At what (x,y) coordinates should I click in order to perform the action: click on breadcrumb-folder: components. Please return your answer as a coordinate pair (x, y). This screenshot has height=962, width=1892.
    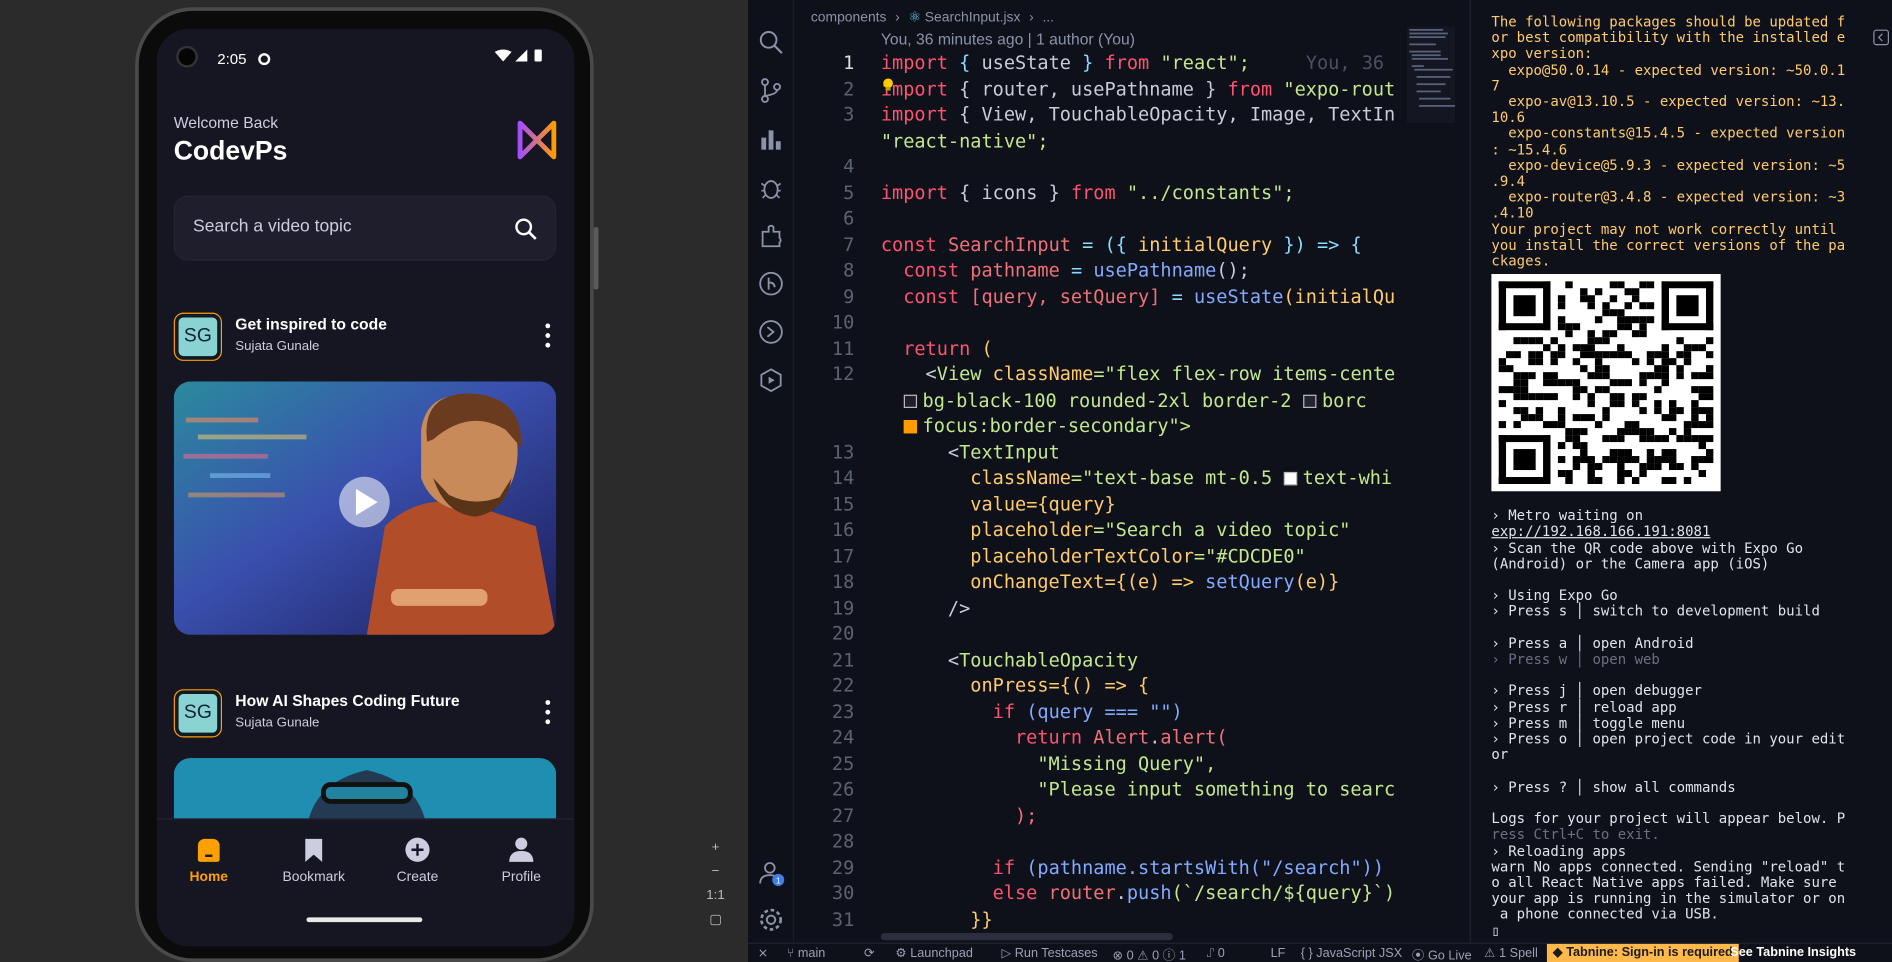
    Looking at the image, I should click on (849, 18).